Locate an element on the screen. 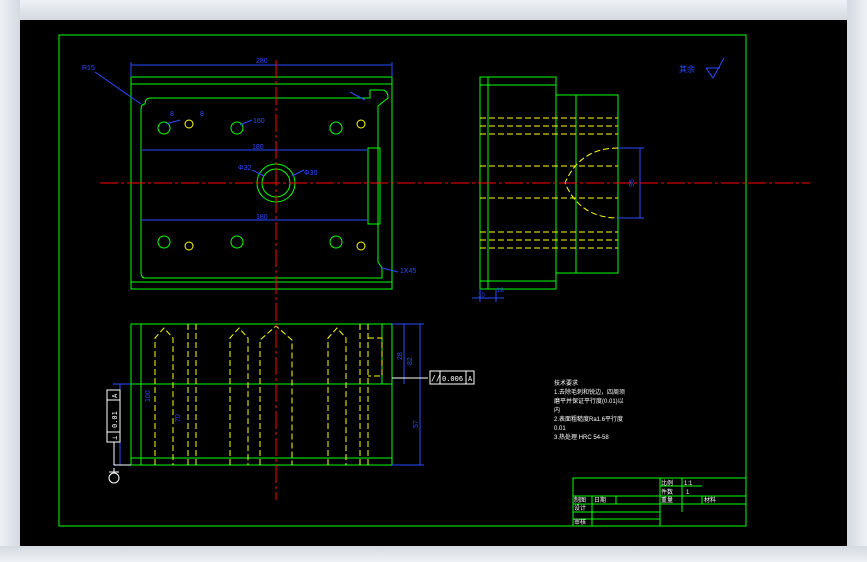  tb-count-label: 件数 is located at coordinates (667, 492).